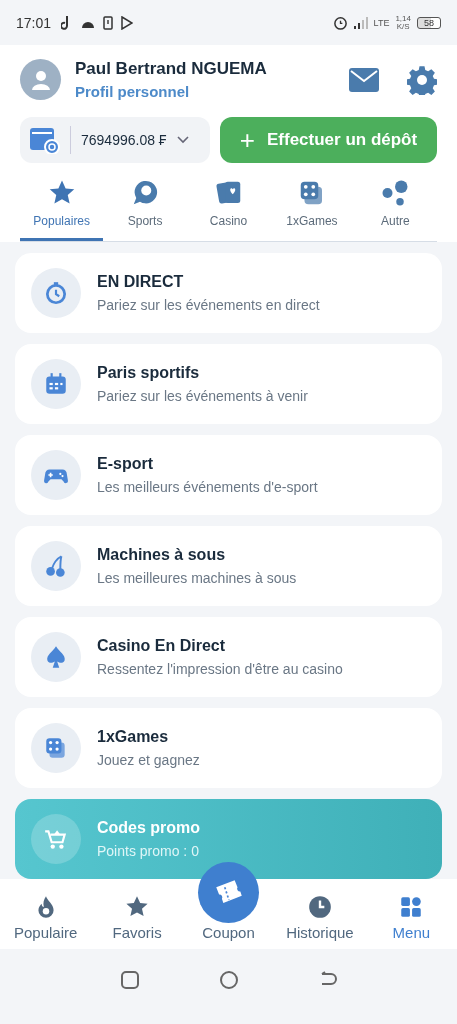 The height and width of the screenshot is (1024, 457). Describe the element at coordinates (137, 917) in the screenshot. I see `nav-item: Favoris` at that location.